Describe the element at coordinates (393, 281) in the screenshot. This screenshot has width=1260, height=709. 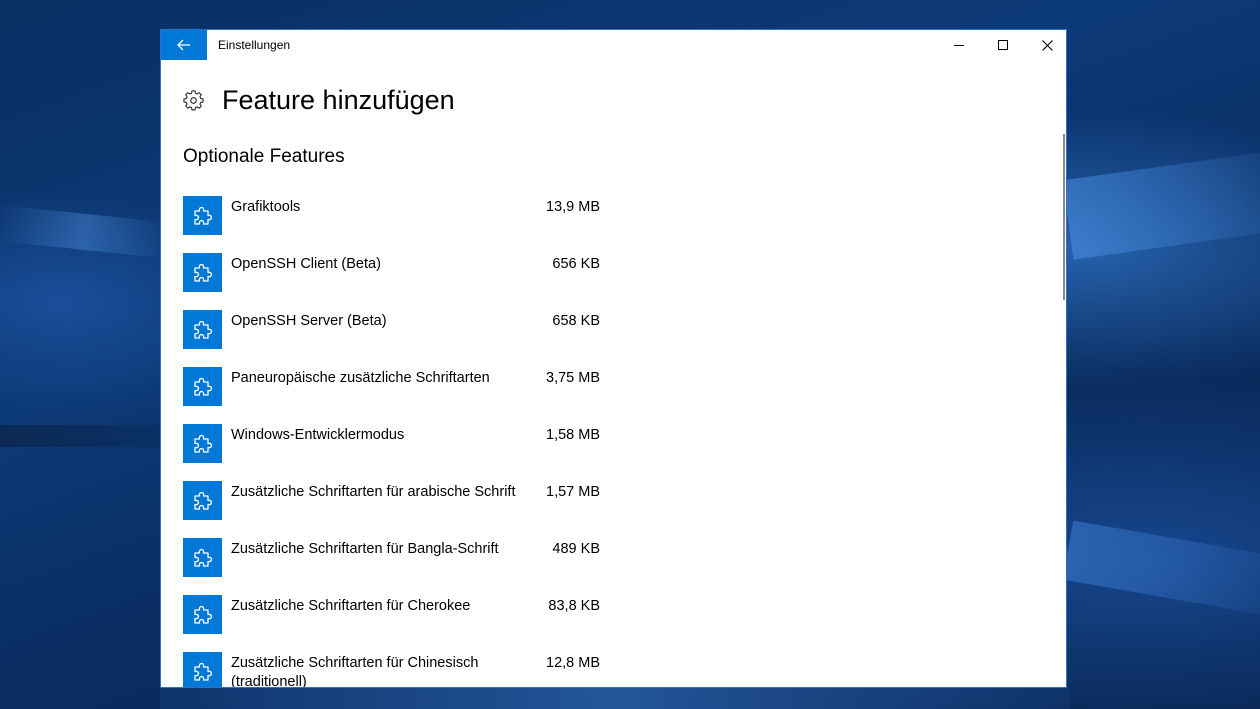
I see `feature-item: OpenSSH Client (Beta) 656 KB` at that location.